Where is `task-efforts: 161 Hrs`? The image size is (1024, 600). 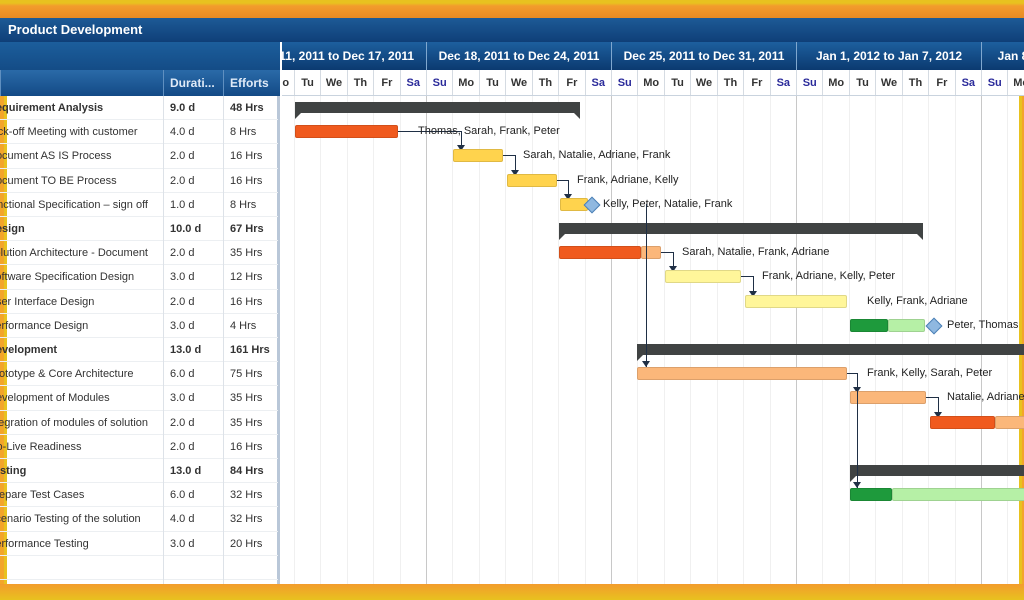
task-efforts: 161 Hrs is located at coordinates (250, 350).